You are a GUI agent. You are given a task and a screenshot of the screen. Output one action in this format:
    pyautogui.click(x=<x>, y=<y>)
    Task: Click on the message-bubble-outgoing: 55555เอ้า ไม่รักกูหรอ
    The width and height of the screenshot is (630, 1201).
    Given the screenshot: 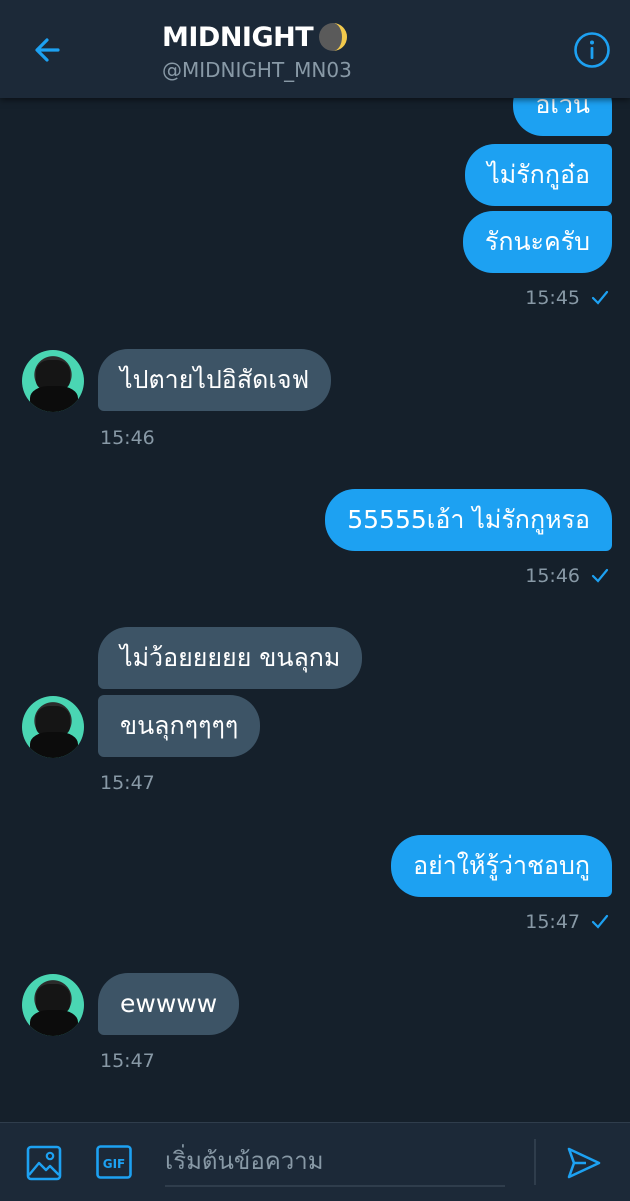 What is the action you would take?
    pyautogui.click(x=468, y=520)
    